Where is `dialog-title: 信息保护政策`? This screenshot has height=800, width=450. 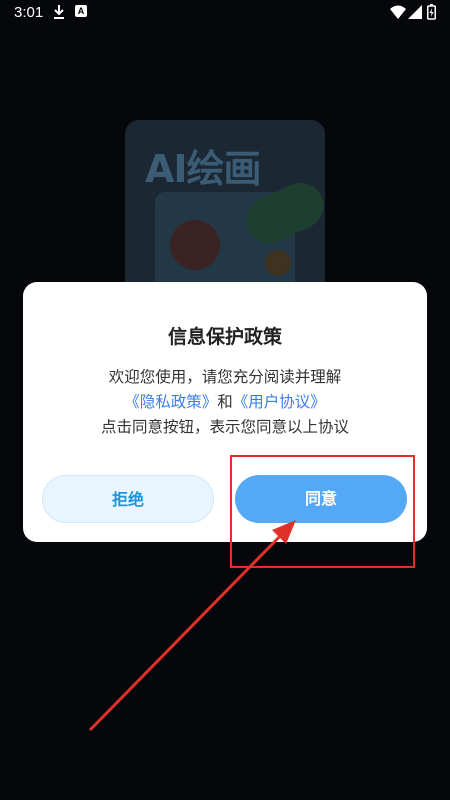
dialog-title: 信息保护政策 is located at coordinates (224, 337).